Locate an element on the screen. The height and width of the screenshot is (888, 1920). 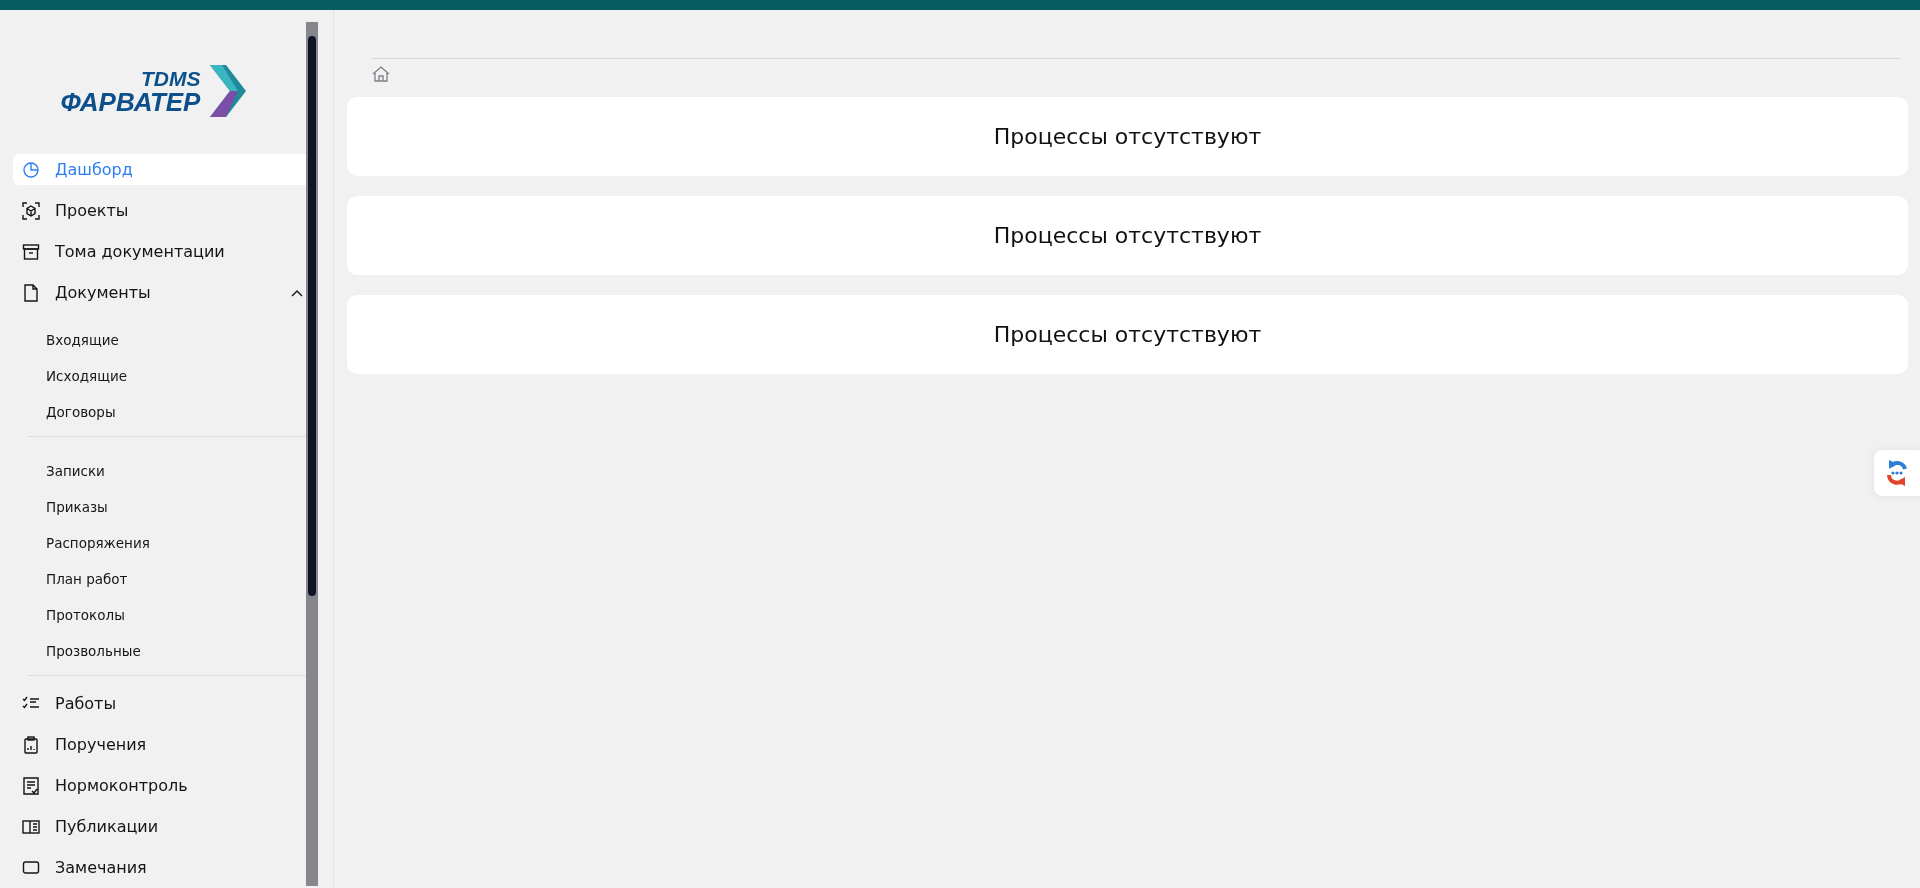
submenu-item: Исходящие is located at coordinates (167, 376).